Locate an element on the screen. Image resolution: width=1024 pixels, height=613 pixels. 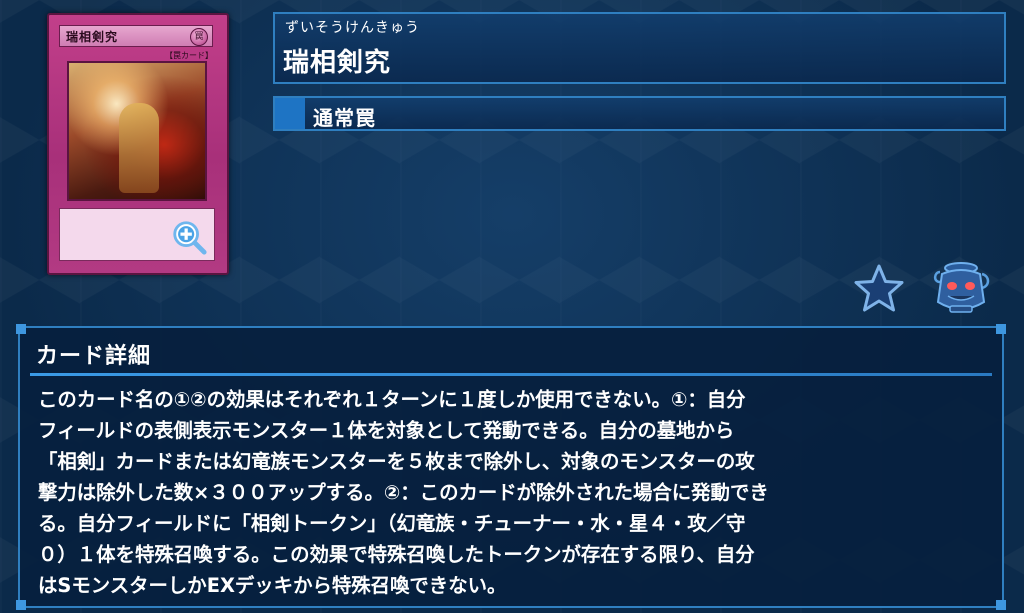
zoom-in-icon is located at coordinates (189, 237).